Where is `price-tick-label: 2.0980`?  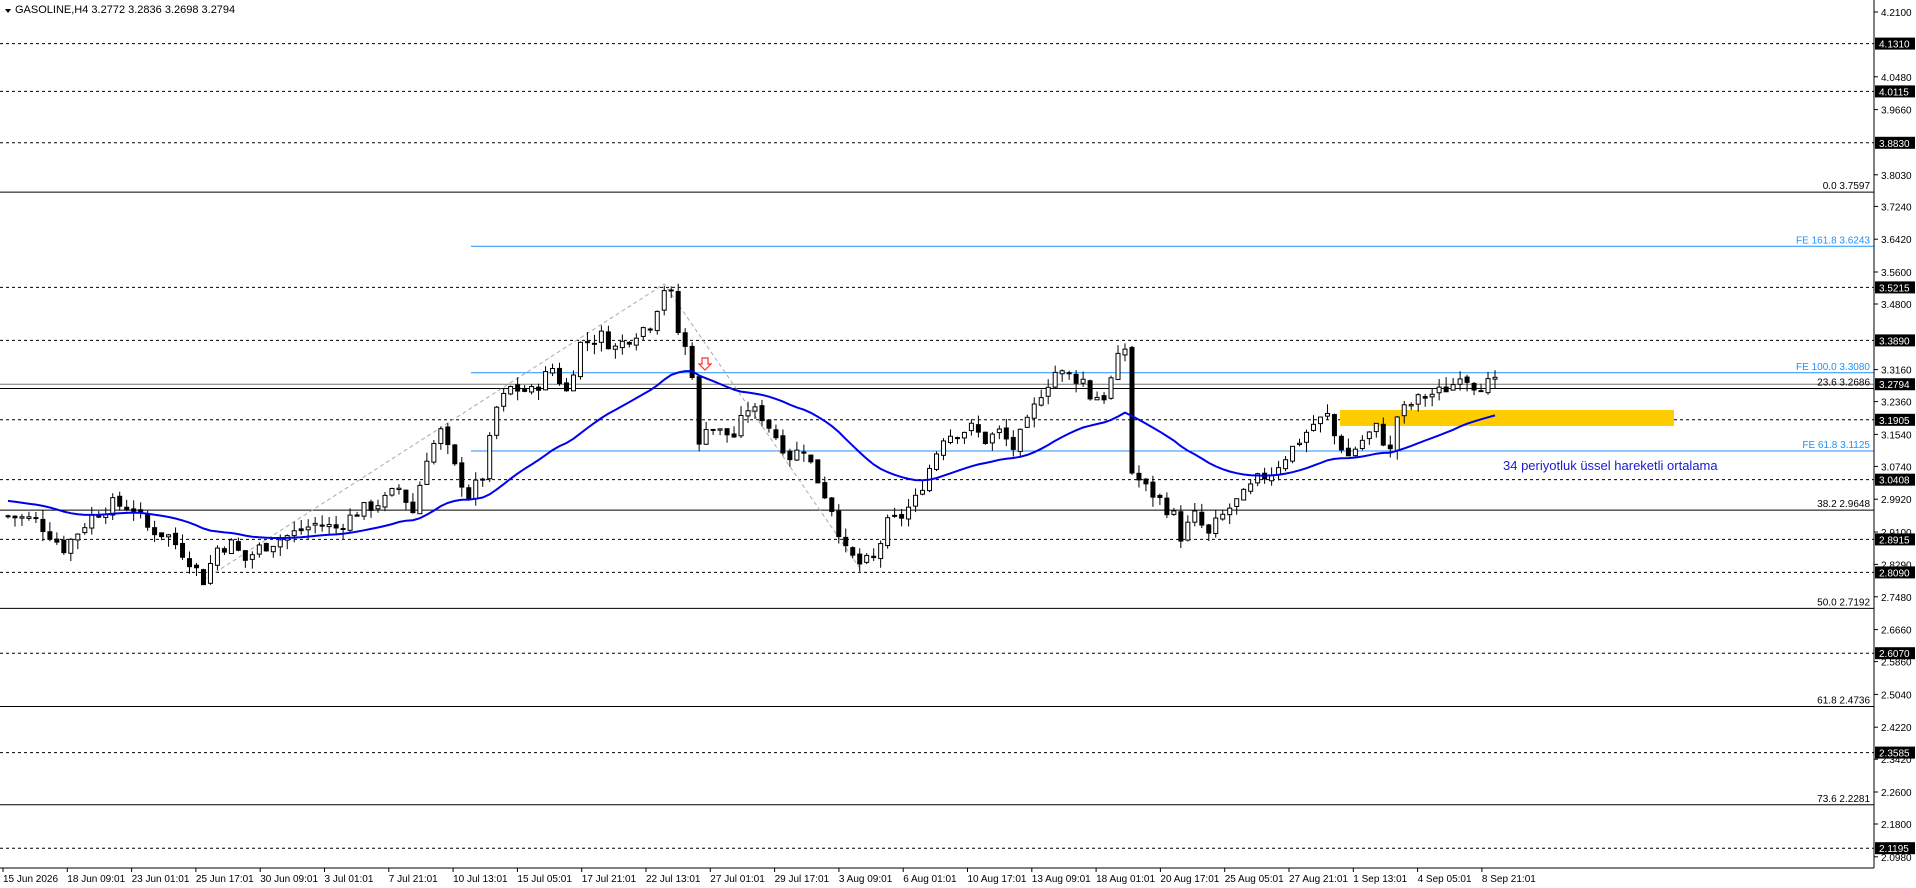 price-tick-label: 2.0980 is located at coordinates (1896, 858).